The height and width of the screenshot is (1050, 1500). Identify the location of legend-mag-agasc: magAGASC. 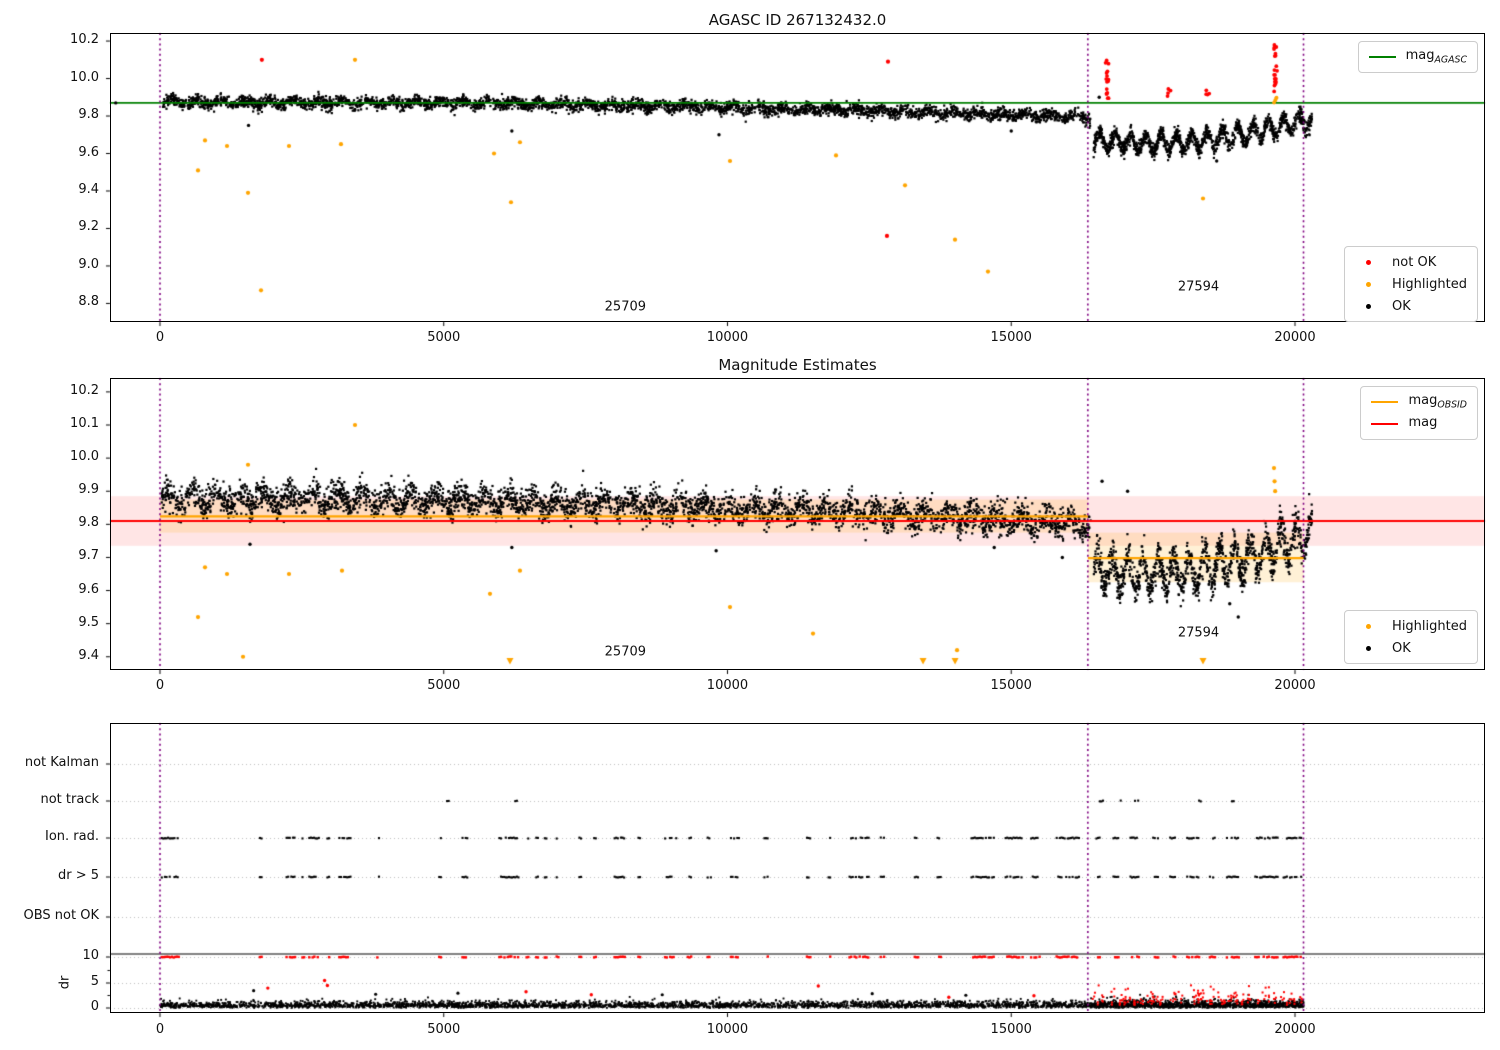
(1417, 57).